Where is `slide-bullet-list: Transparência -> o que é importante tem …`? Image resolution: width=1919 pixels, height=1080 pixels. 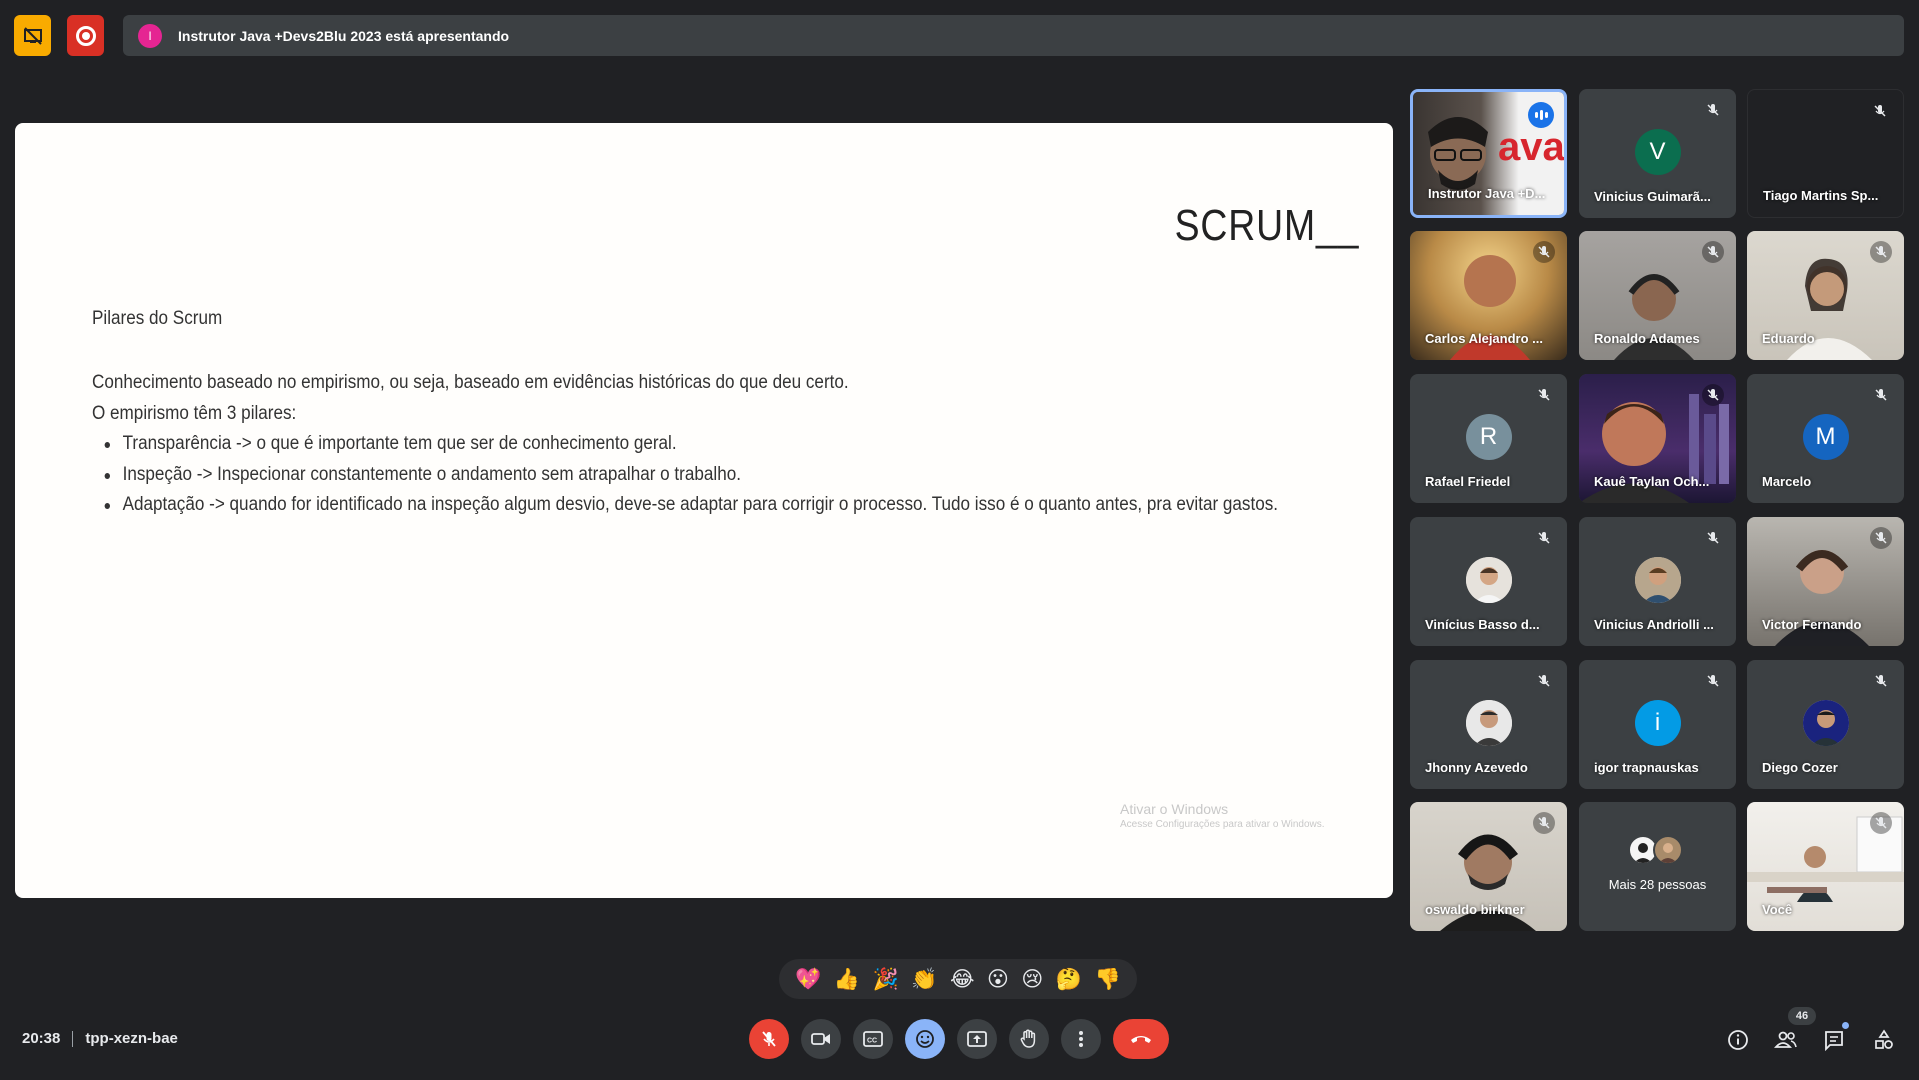 slide-bullet-list: Transparência -> o que é importante tem … is located at coordinates (685, 475).